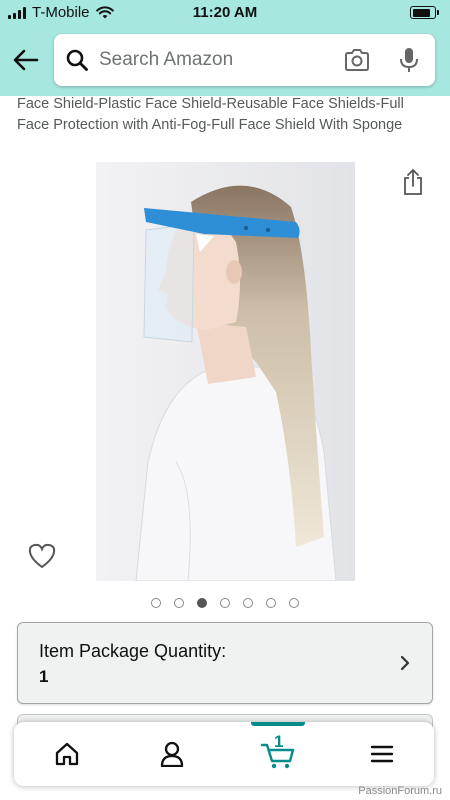 The width and height of the screenshot is (450, 800). Describe the element at coordinates (77, 60) in the screenshot. I see `search-icon` at that location.